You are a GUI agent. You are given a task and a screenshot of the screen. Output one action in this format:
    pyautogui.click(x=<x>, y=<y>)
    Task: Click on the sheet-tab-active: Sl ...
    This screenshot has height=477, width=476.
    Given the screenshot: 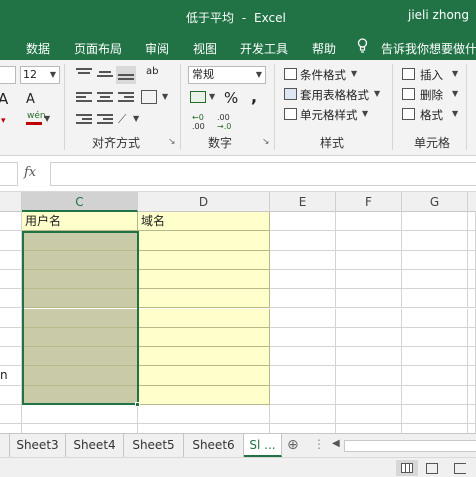 What is the action you would take?
    pyautogui.click(x=263, y=445)
    